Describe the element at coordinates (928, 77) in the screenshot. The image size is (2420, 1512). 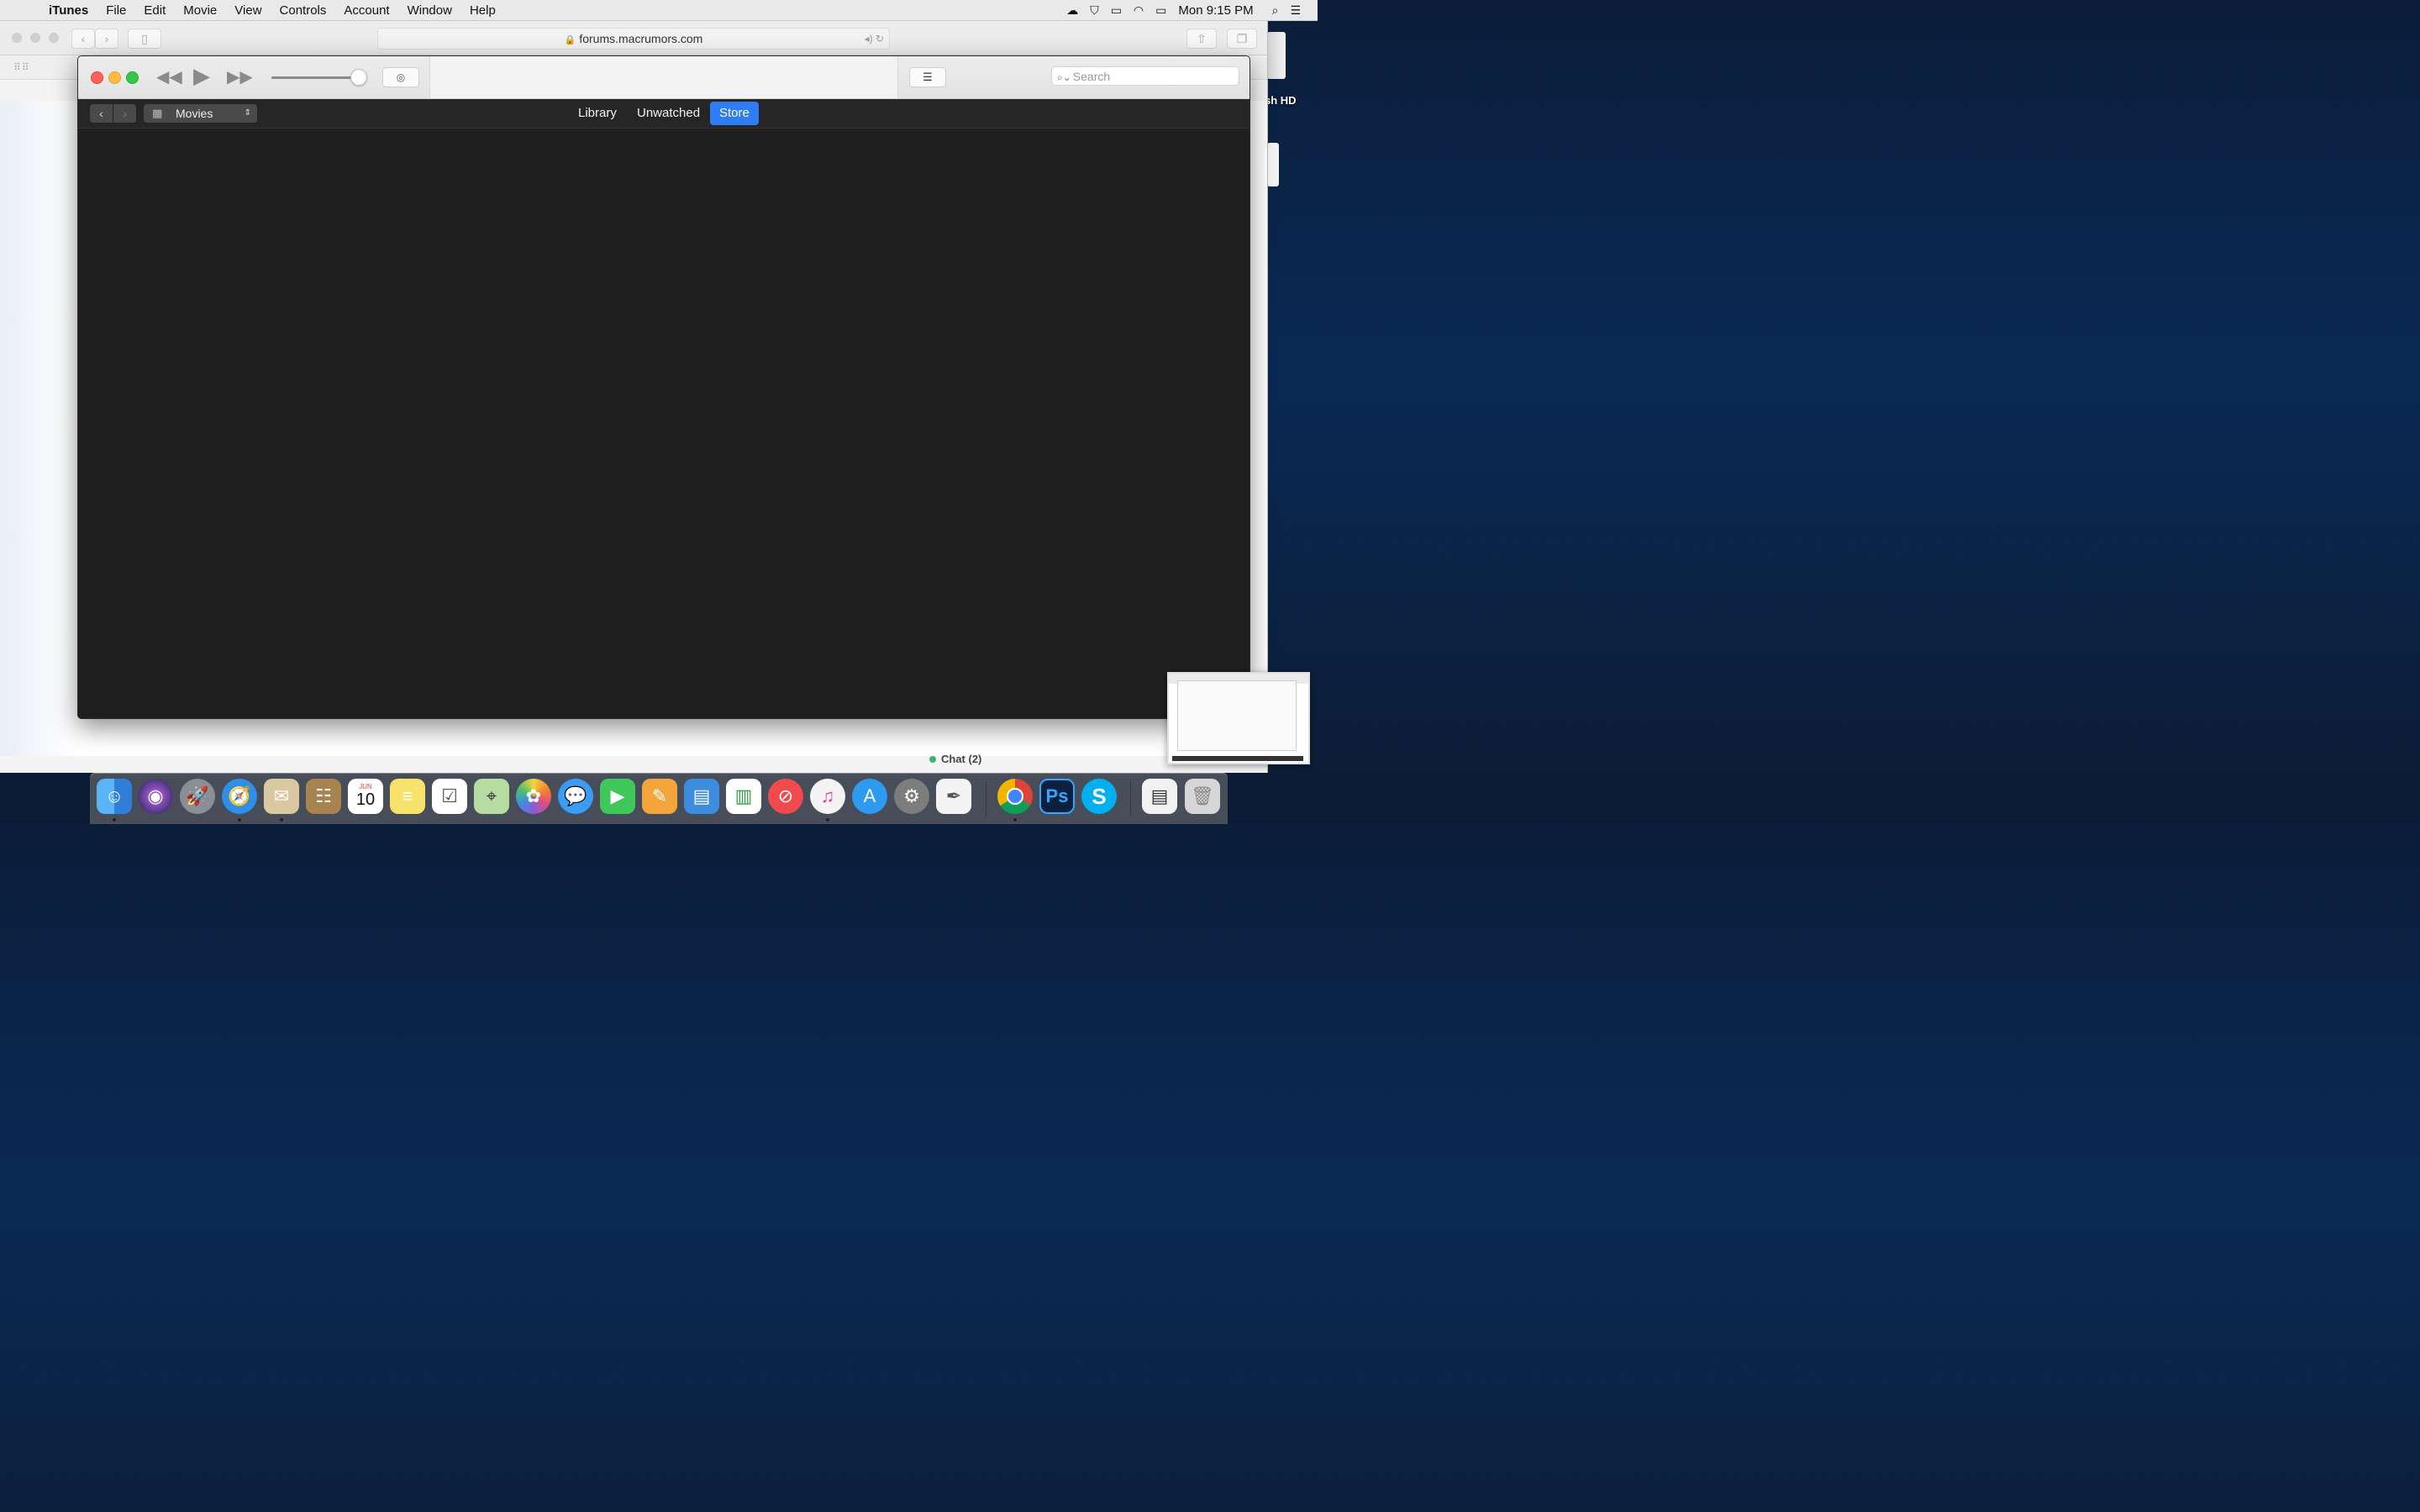
I see `up-next-list-button: ☰` at that location.